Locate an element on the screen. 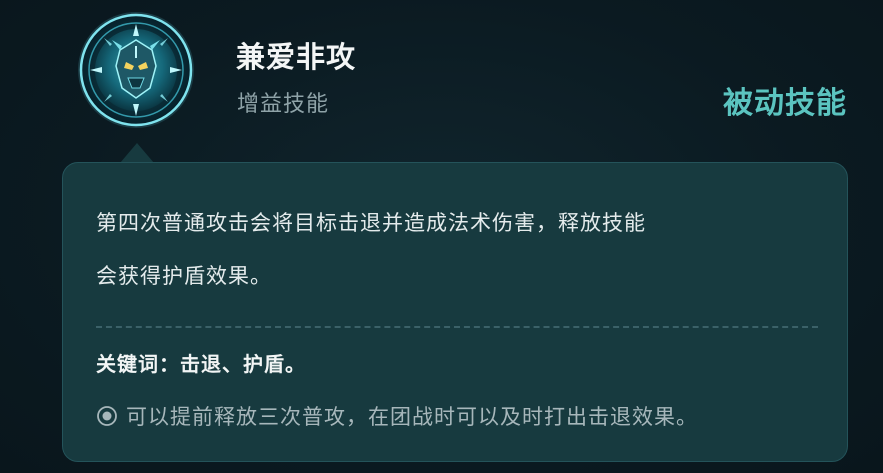  skill-type-label: 被动技能 is located at coordinates (785, 103).